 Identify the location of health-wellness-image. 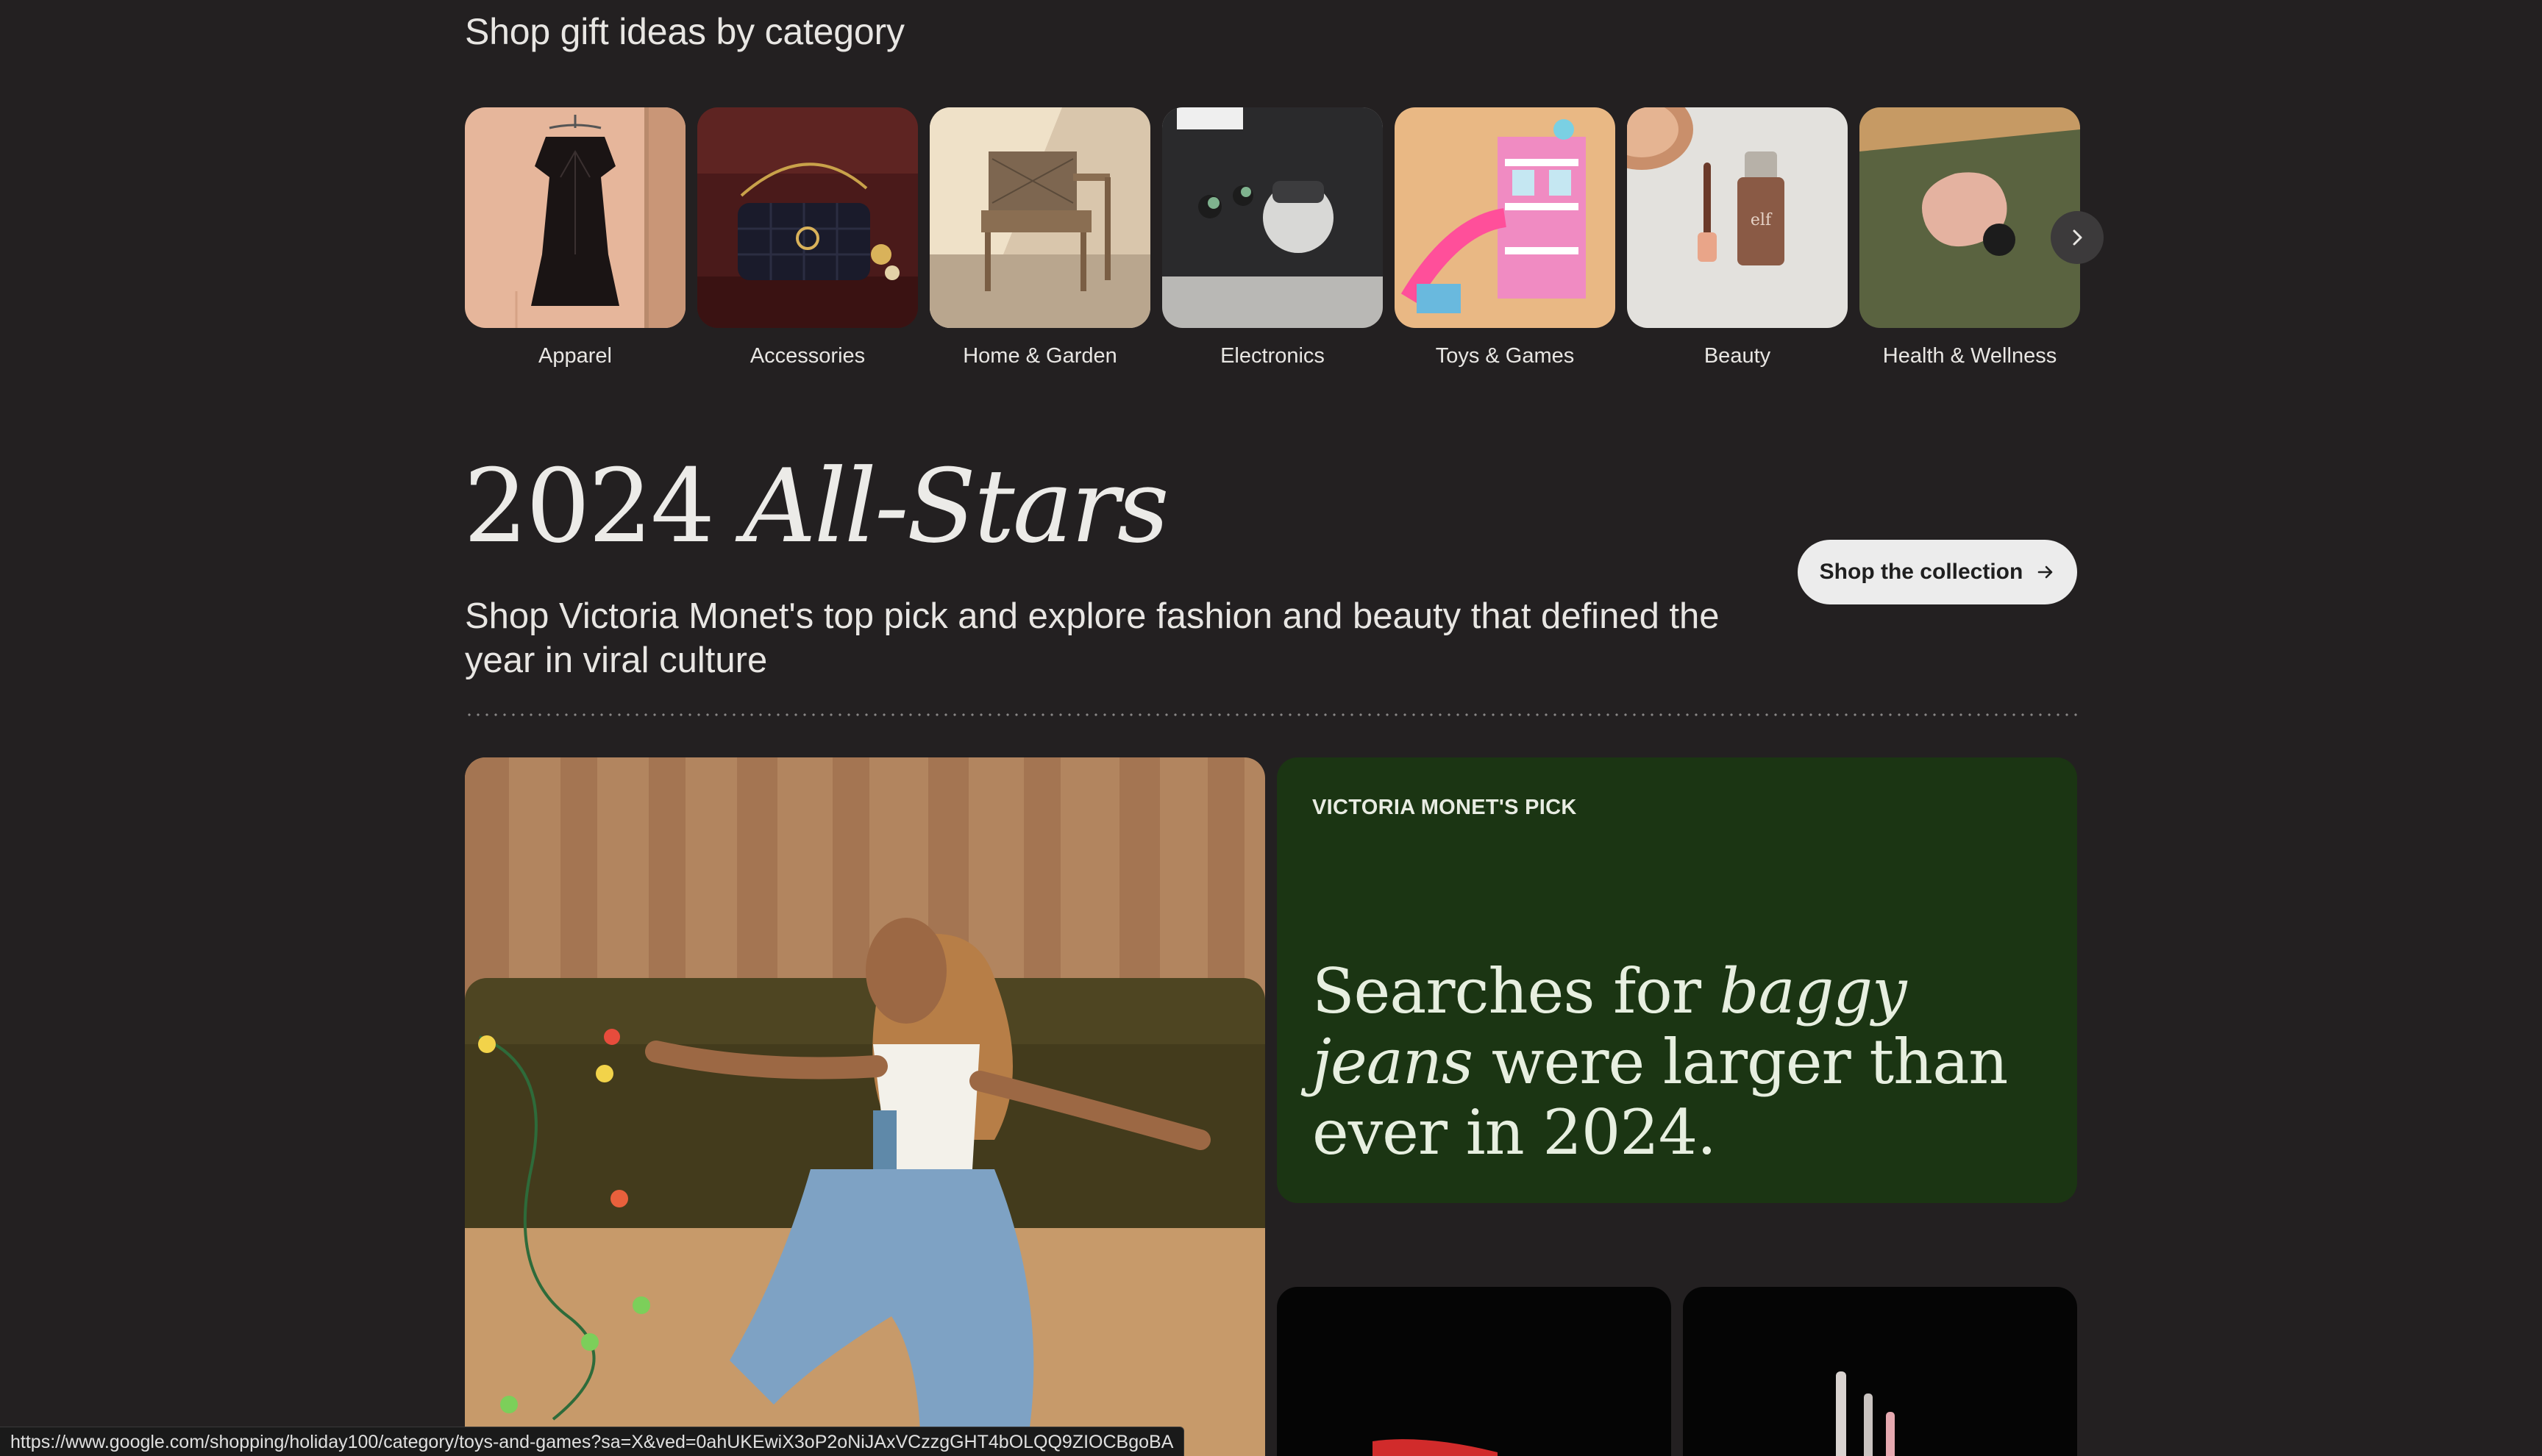
(1970, 217).